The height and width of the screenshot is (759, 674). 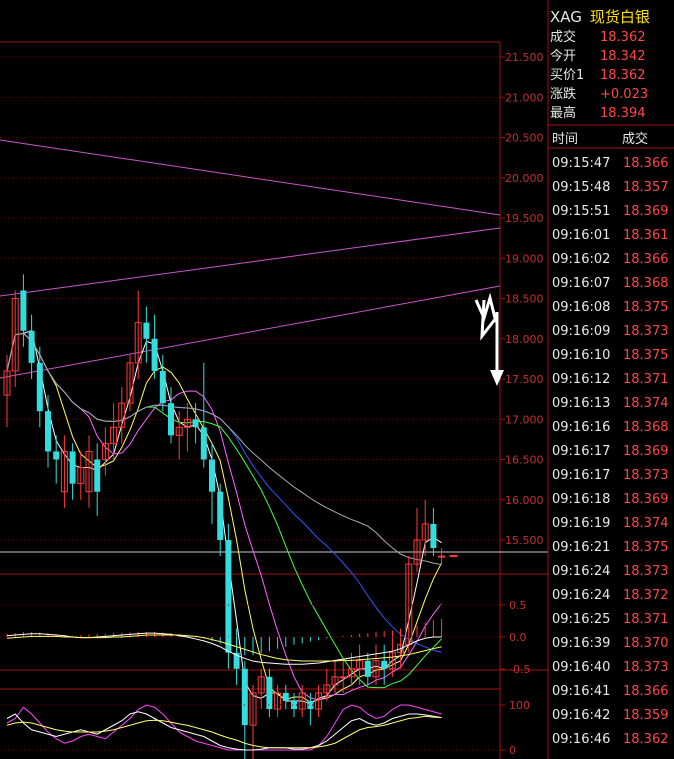 I want to click on tick-price: 18.370, so click(x=646, y=643).